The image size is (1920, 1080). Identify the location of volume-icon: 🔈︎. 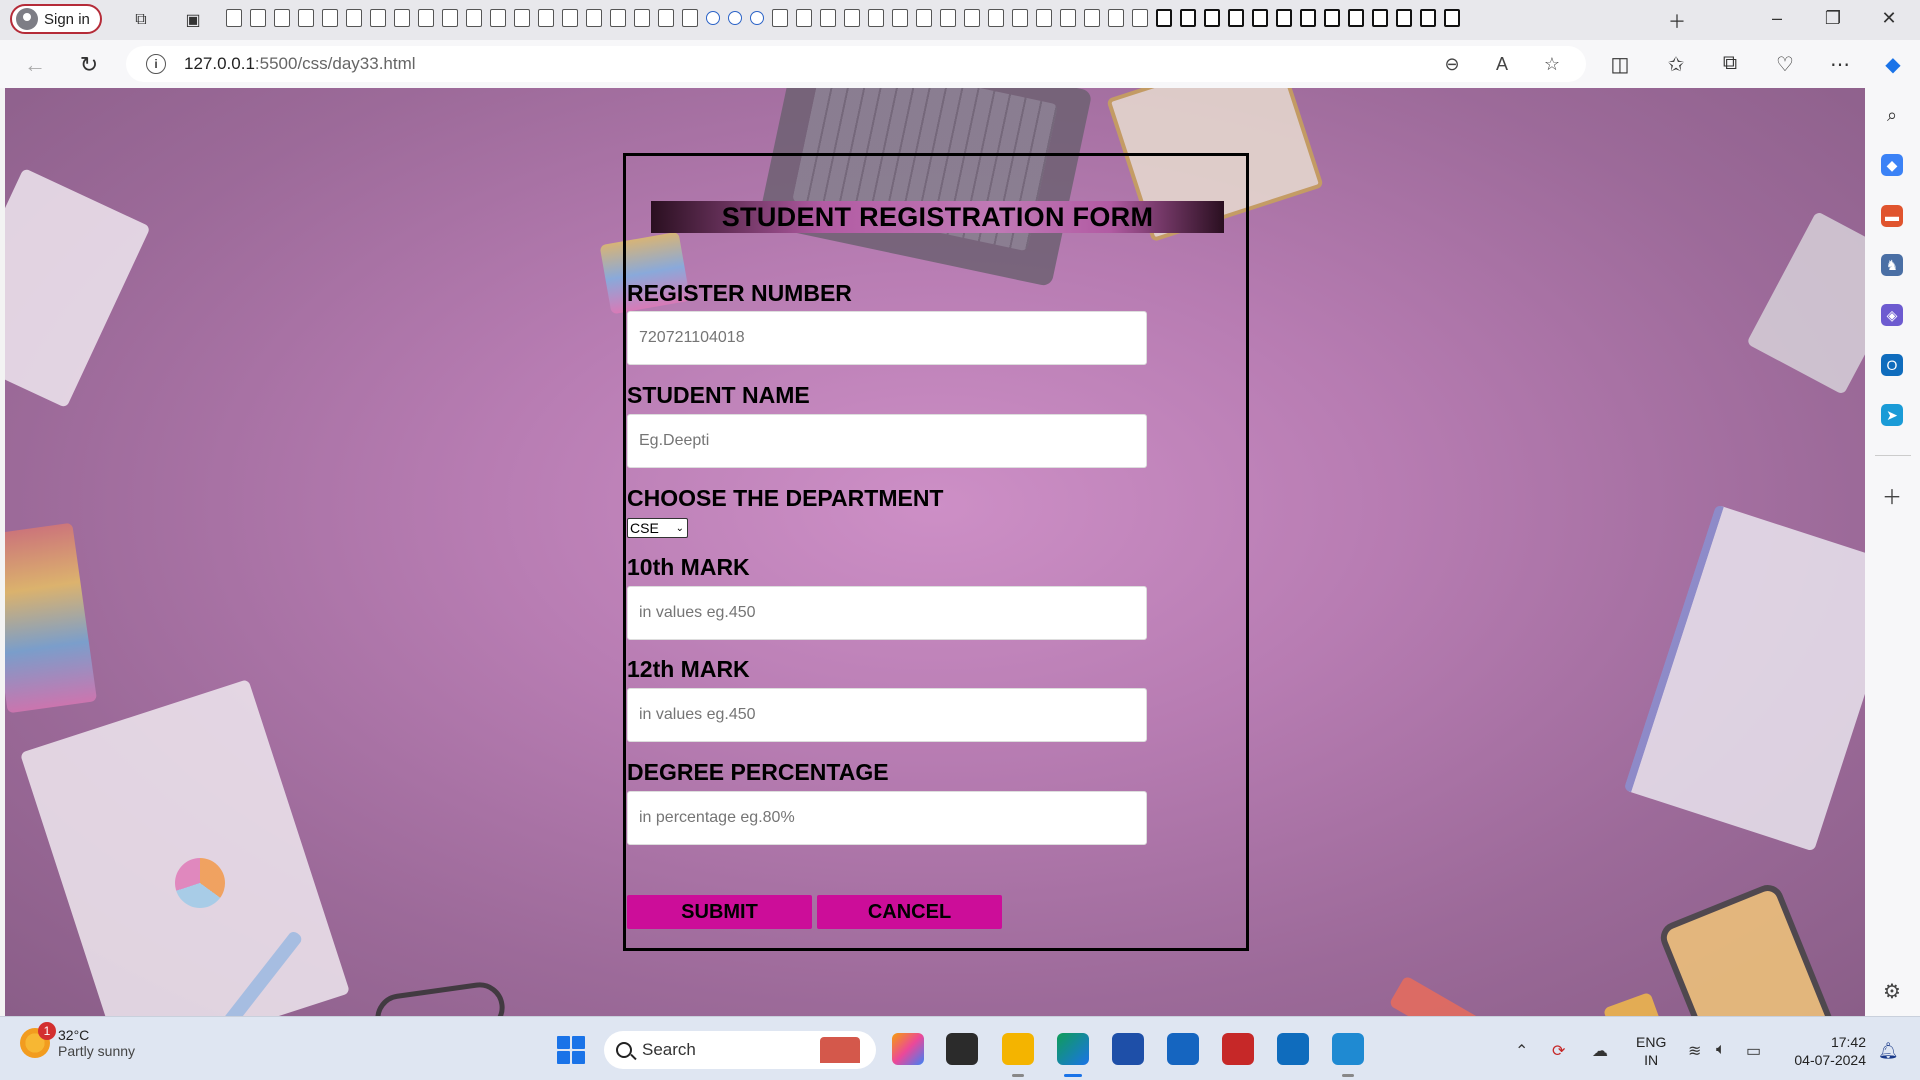
(1721, 1050).